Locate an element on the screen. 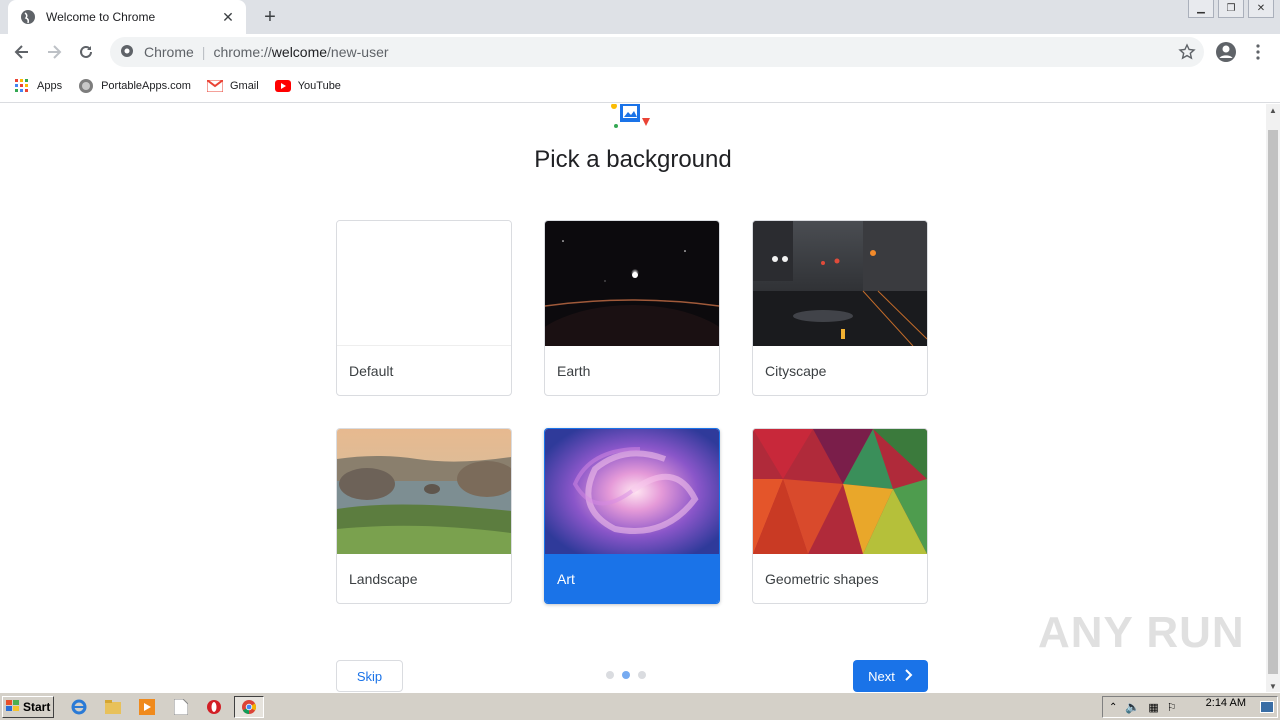 The image size is (1280, 720). restore-button: ❐ is located at coordinates (1231, 9).